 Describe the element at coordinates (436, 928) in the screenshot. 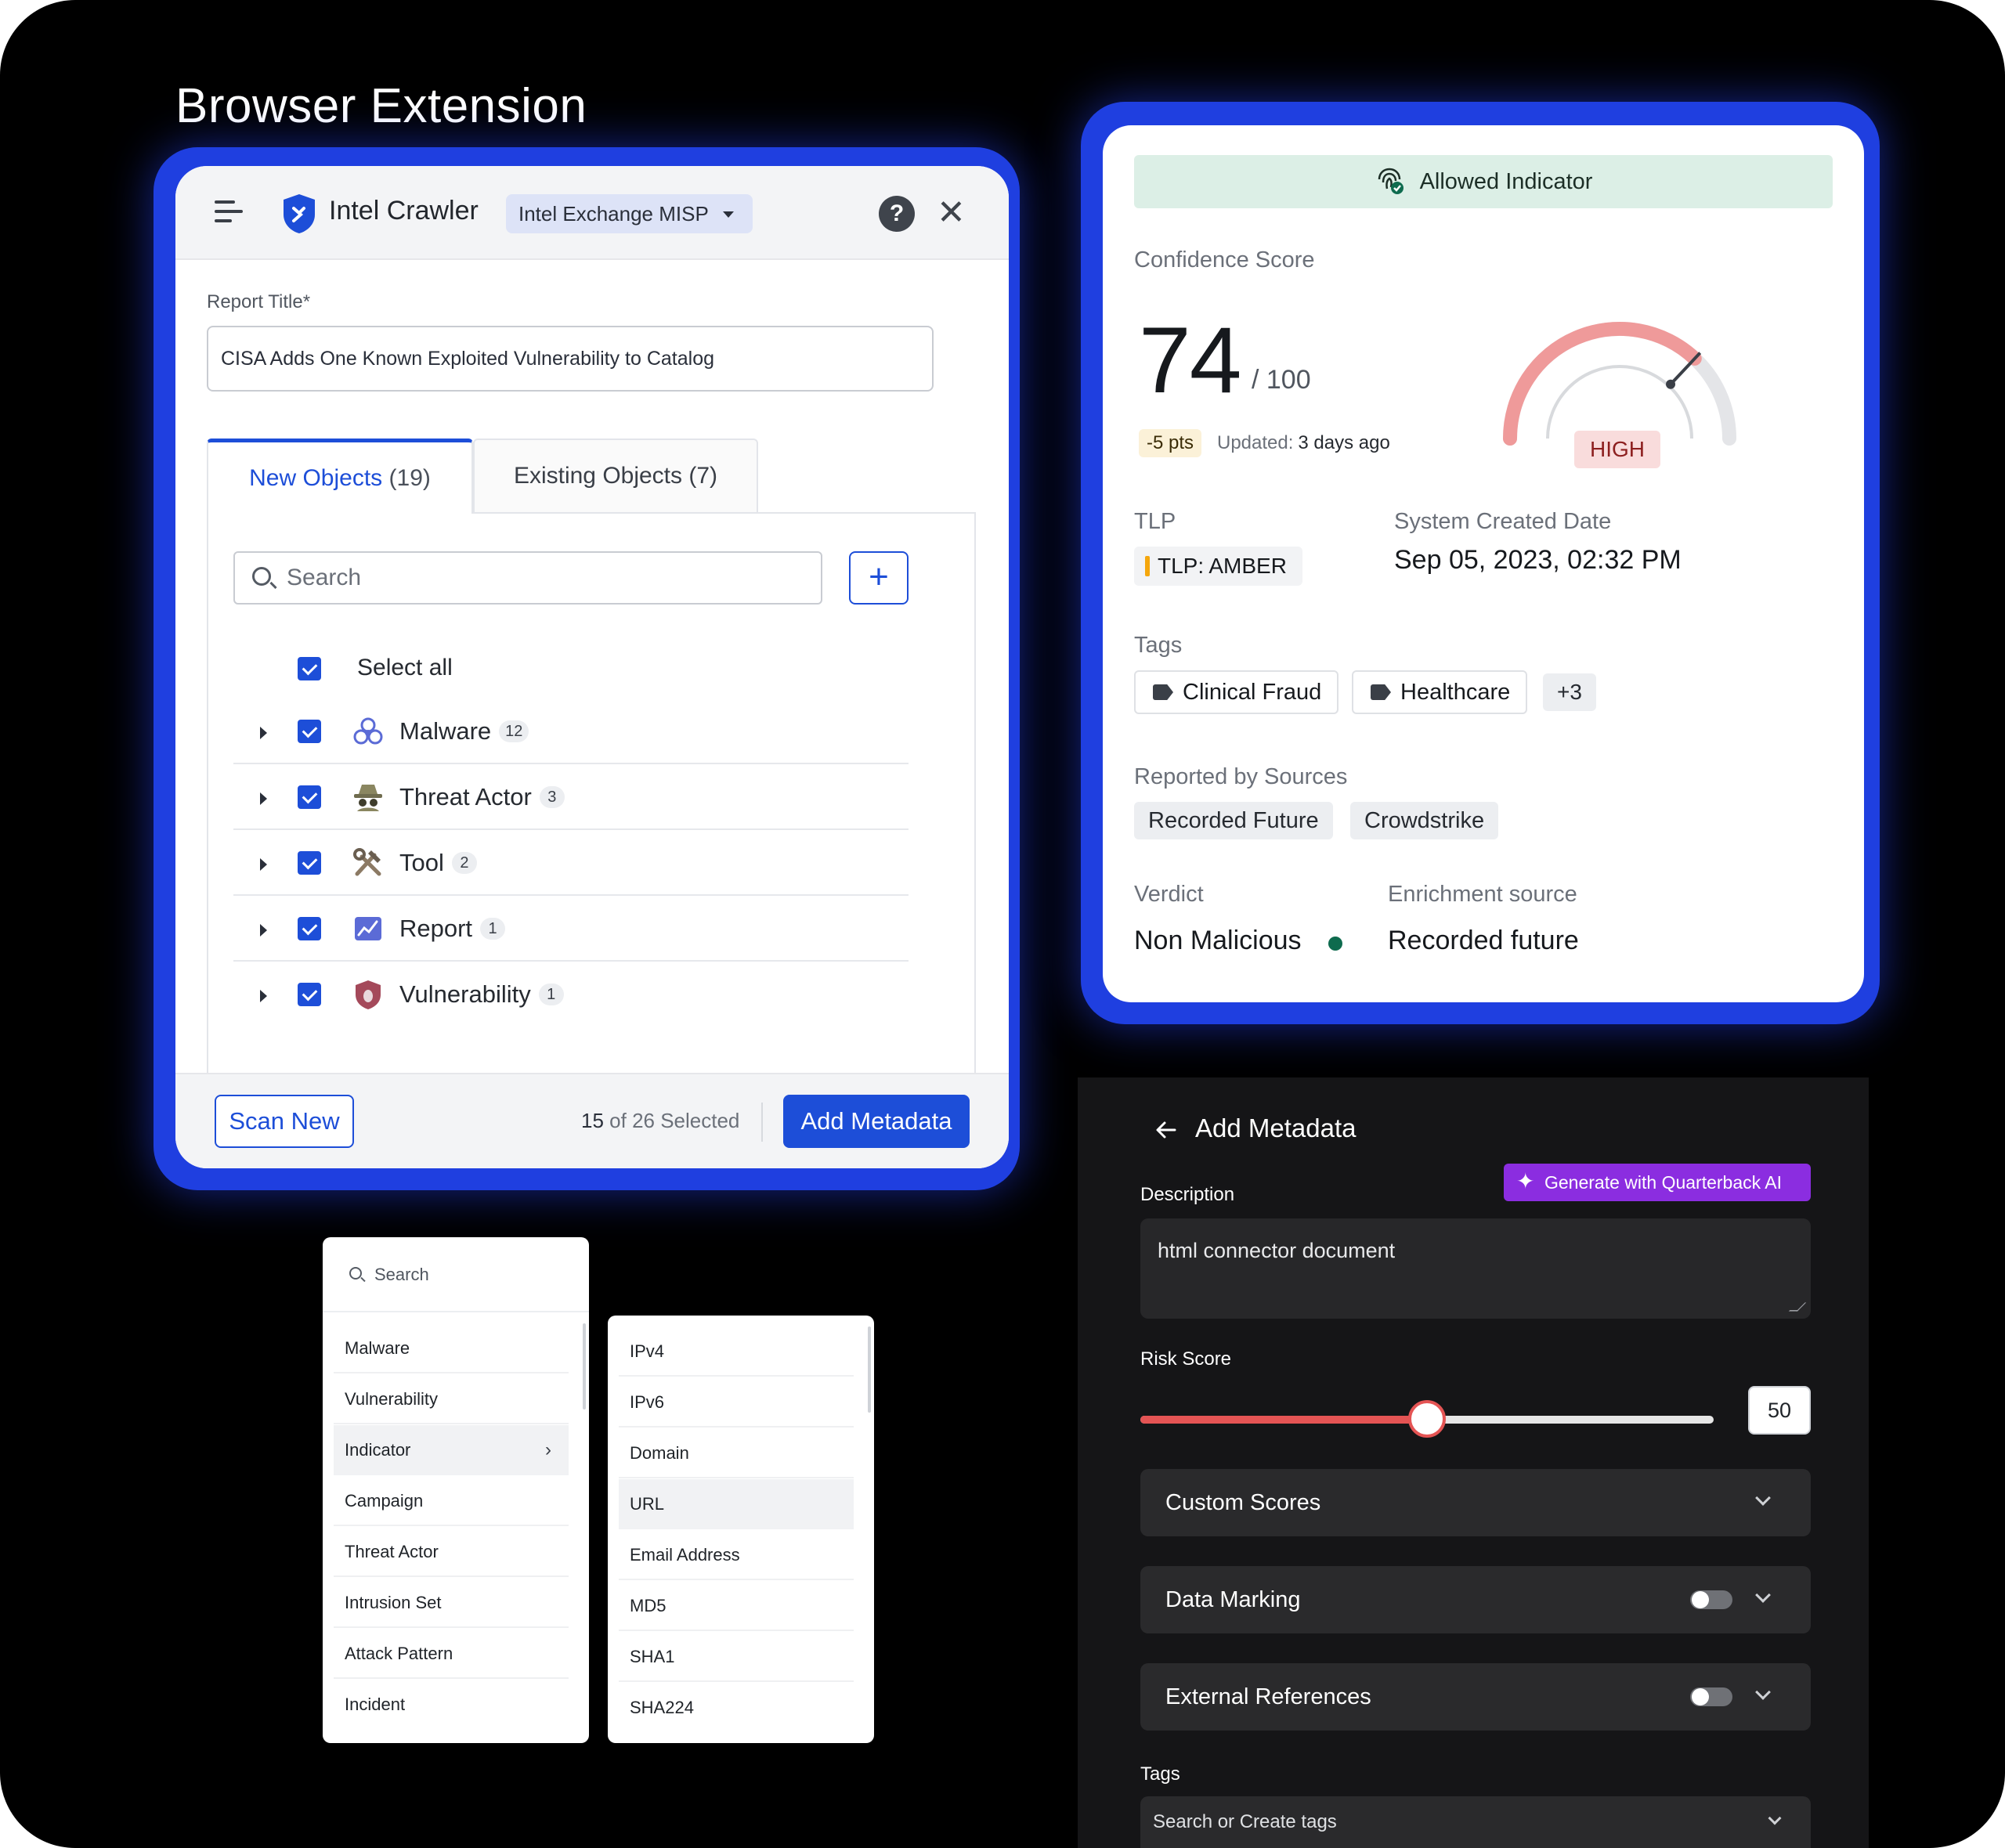

I see `object-name: Report` at that location.